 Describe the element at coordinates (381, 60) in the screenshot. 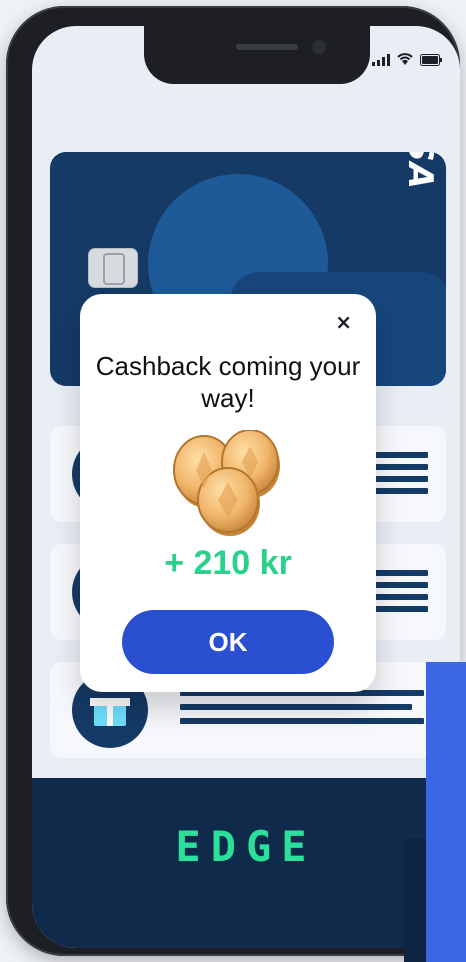

I see `cellular-signal-icon` at that location.